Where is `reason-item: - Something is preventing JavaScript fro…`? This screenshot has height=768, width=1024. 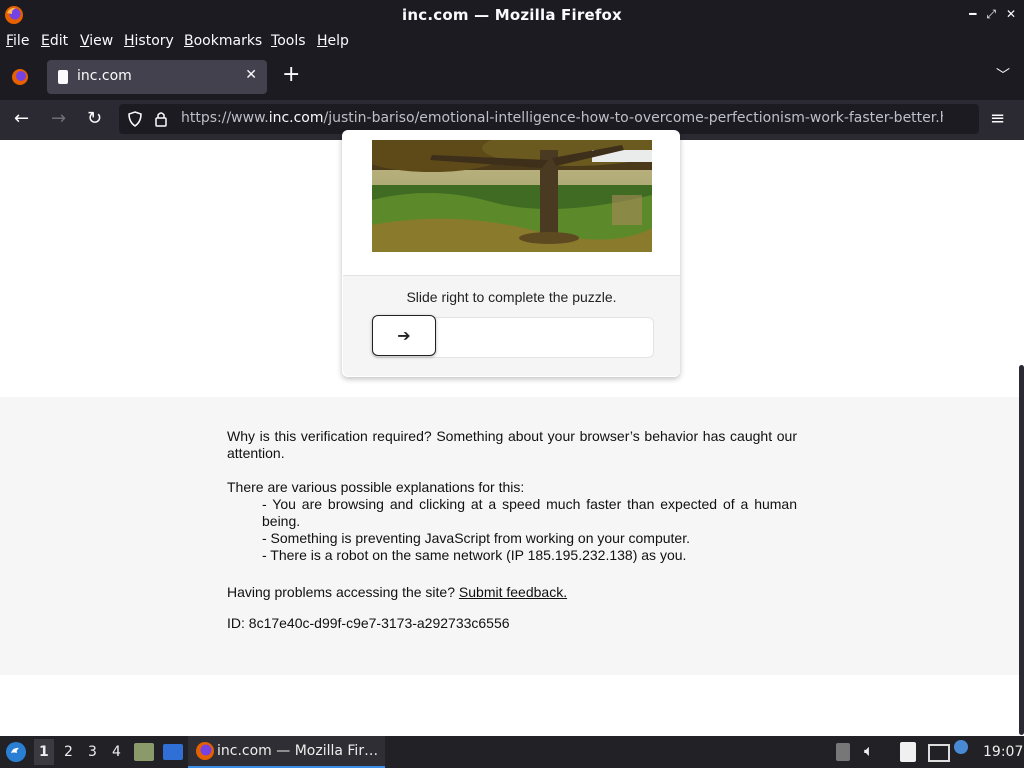 reason-item: - Something is preventing JavaScript fro… is located at coordinates (476, 538).